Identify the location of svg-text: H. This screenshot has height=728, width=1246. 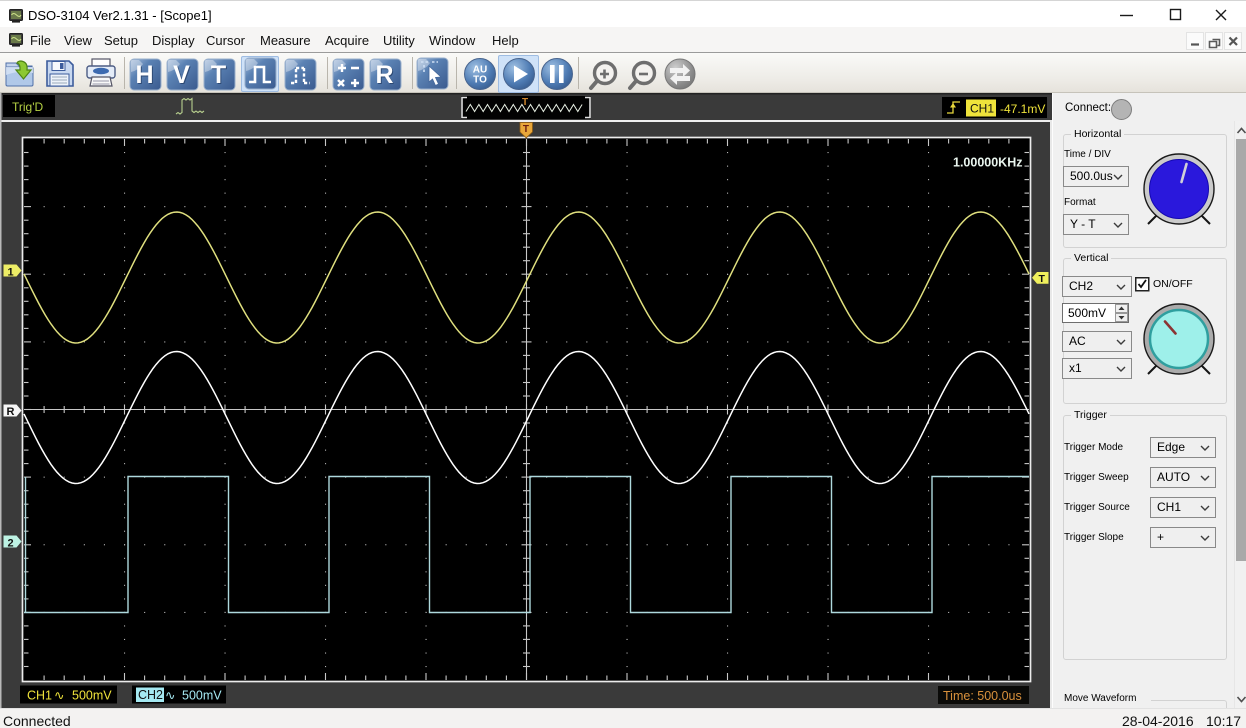
(144, 75).